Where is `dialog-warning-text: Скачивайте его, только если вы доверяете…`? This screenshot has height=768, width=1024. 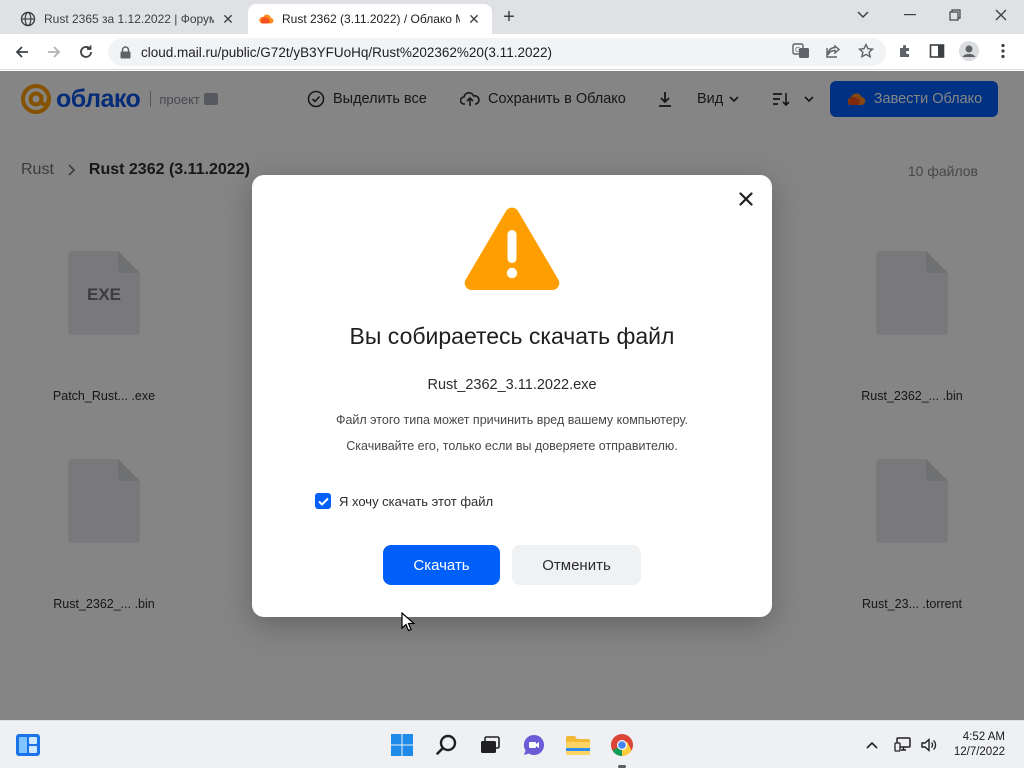
dialog-warning-text: Скачивайте его, только если вы доверяете… is located at coordinates (512, 446).